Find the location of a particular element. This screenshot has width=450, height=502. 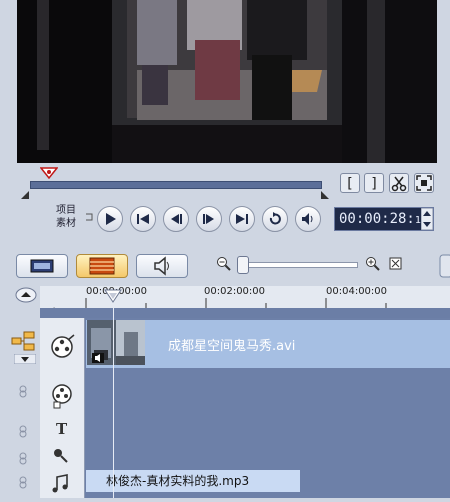

audio-attached-icon is located at coordinates (98, 358).